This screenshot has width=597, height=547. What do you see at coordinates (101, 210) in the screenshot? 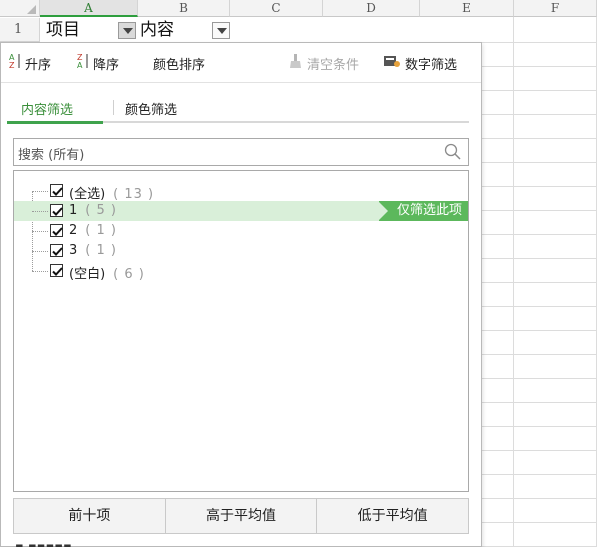
I see `item-count: ( 5 )` at bounding box center [101, 210].